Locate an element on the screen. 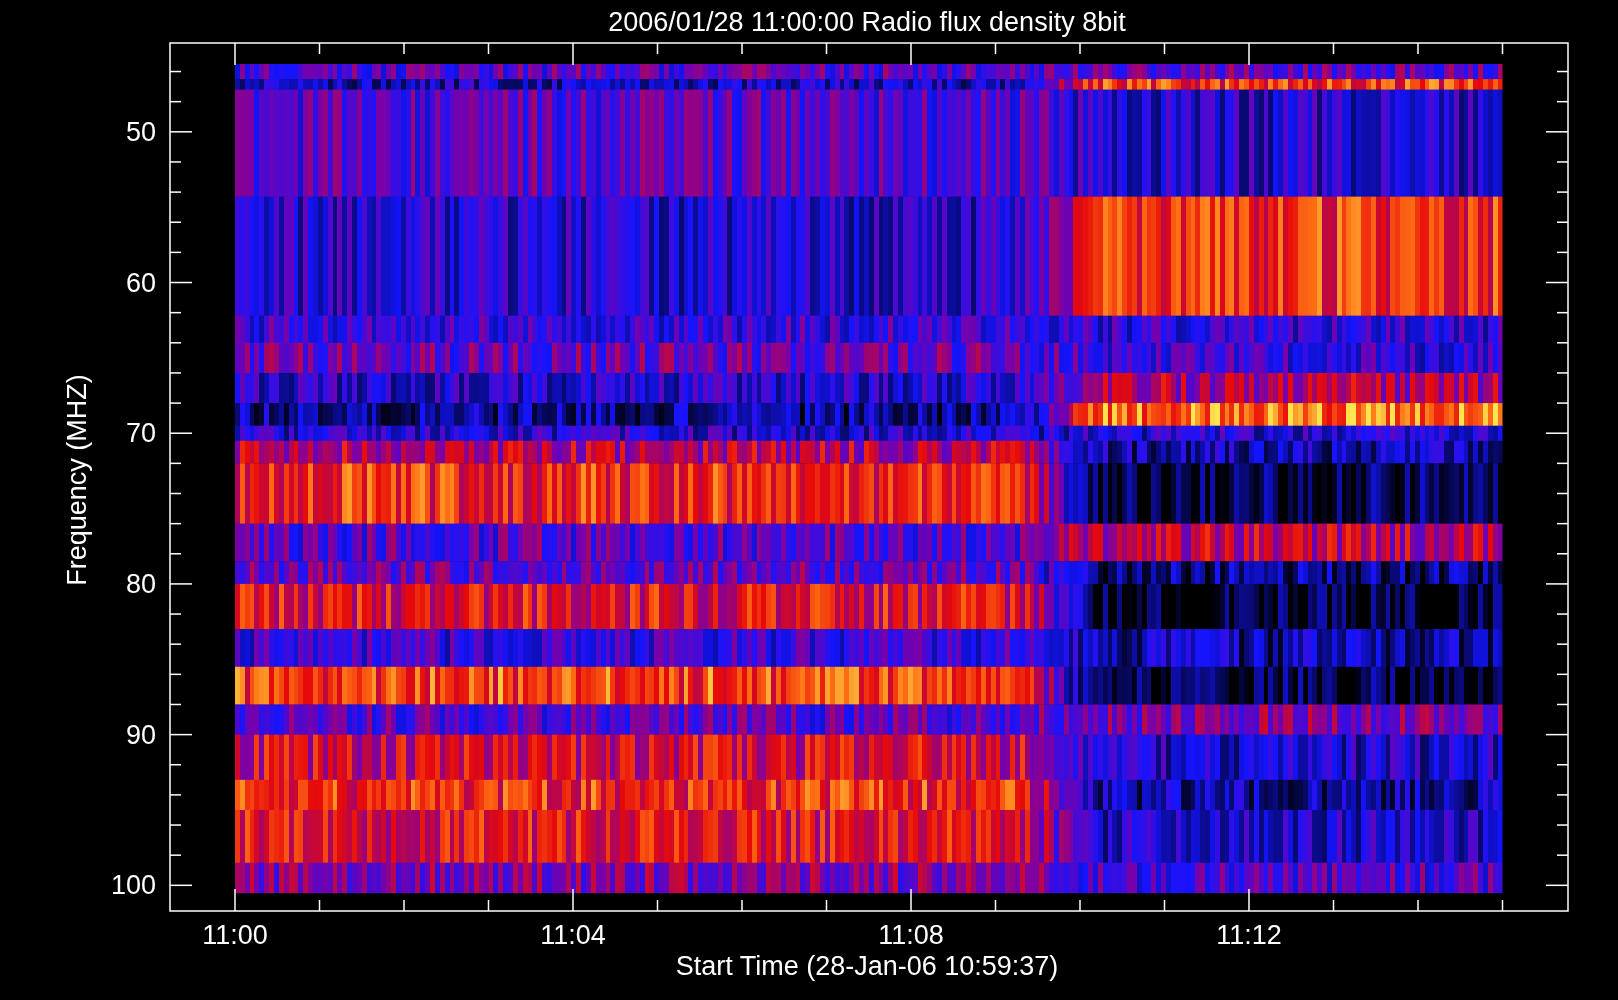 The height and width of the screenshot is (1000, 1618). tick-label: 90 is located at coordinates (140, 734).